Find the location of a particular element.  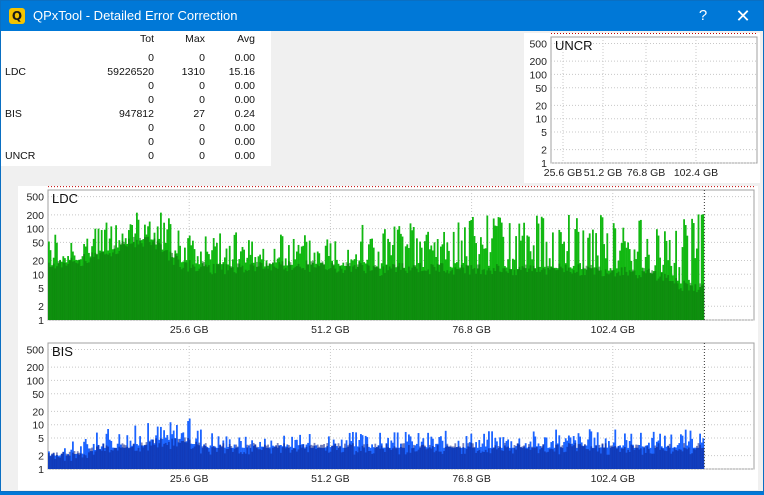

y-tick-label: 20 is located at coordinates (38, 412).